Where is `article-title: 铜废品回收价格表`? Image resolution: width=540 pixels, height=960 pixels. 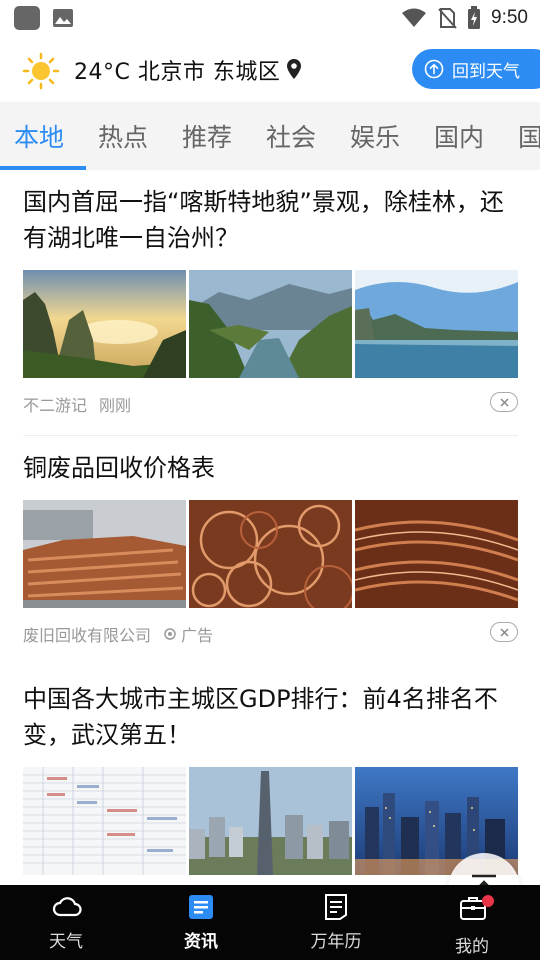 article-title: 铜废品回收价格表 is located at coordinates (270, 468).